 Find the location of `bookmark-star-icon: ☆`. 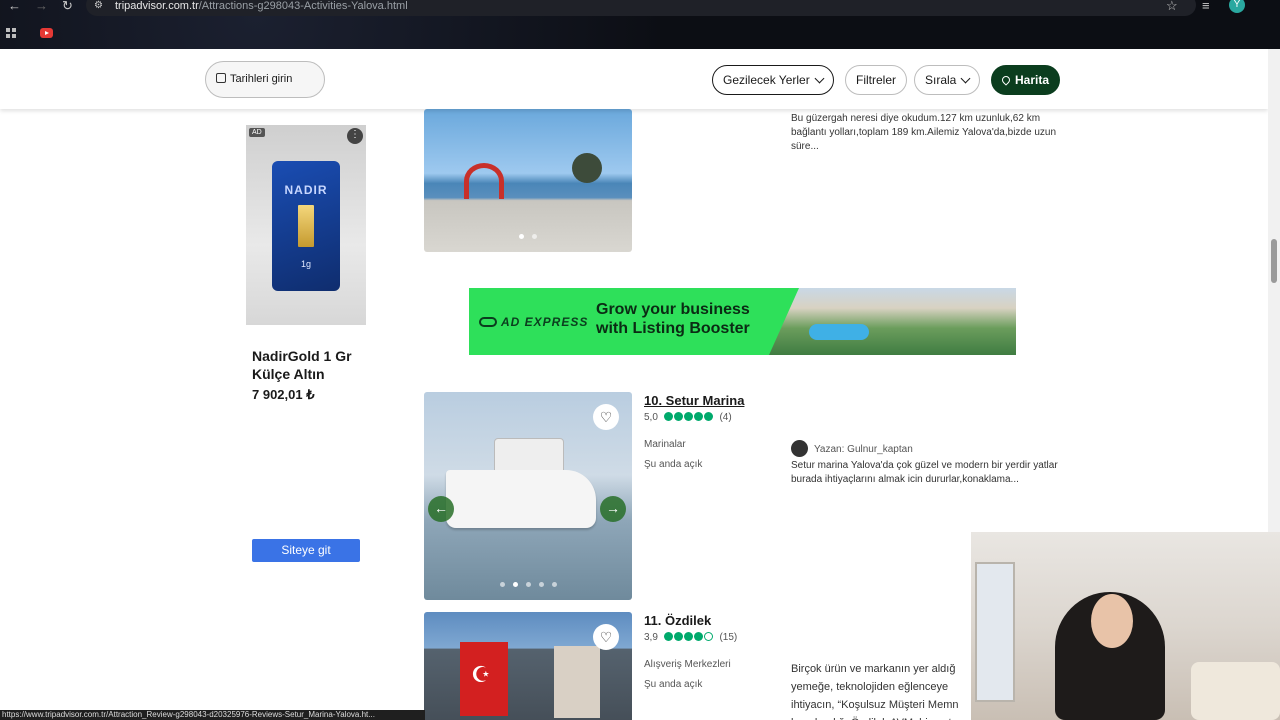

bookmark-star-icon: ☆ is located at coordinates (1172, 7).